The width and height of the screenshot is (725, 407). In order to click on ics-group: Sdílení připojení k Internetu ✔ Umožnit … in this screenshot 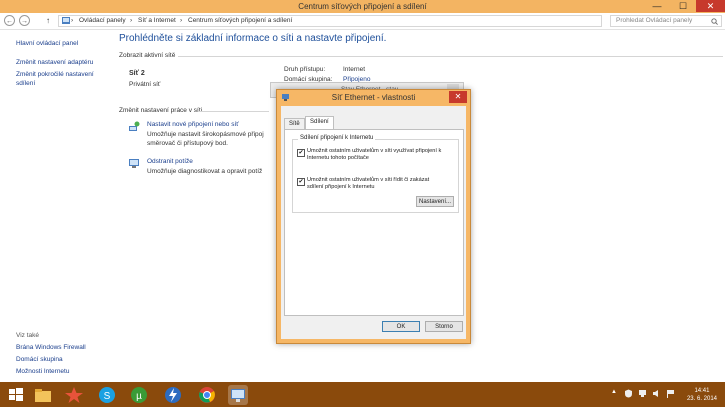, I will do `click(375, 174)`.